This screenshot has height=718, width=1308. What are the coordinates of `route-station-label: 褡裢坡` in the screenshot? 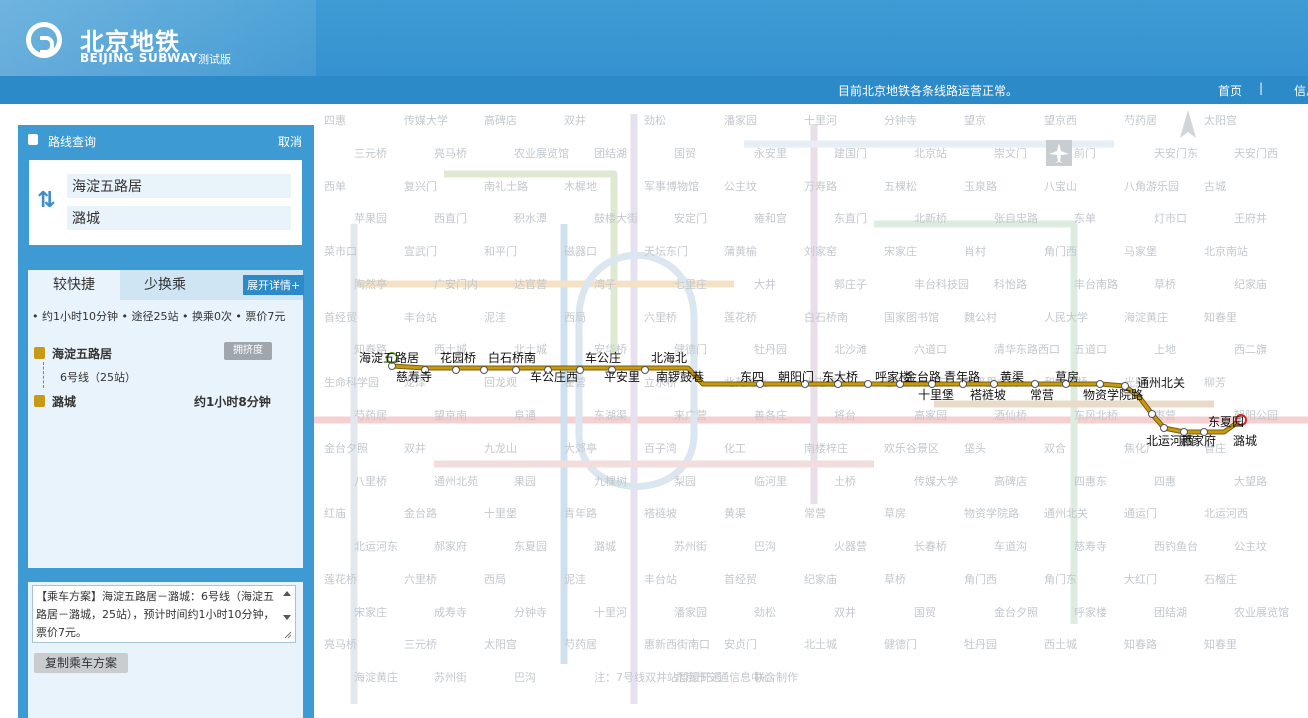 It's located at (988, 394).